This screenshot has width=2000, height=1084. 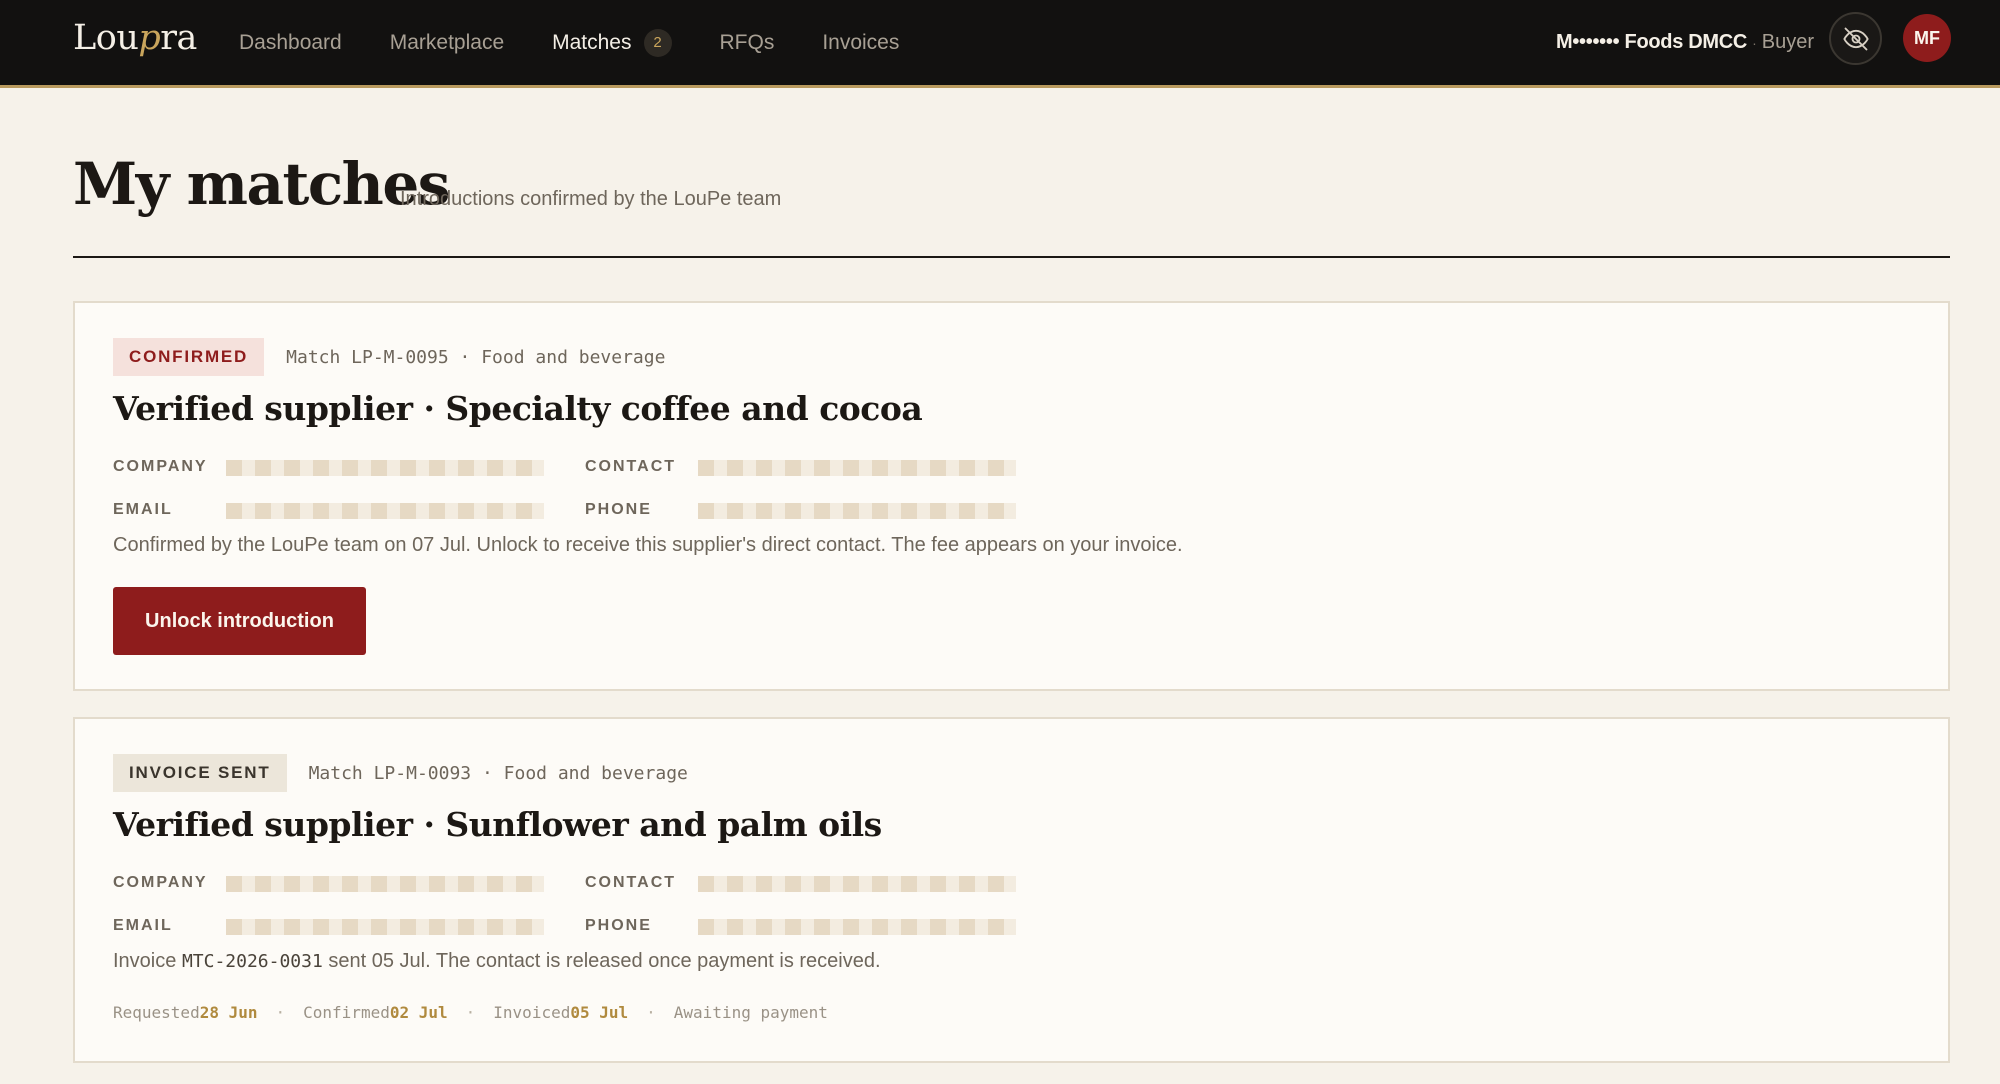 I want to click on note-prefix: Invoice, so click(x=147, y=961).